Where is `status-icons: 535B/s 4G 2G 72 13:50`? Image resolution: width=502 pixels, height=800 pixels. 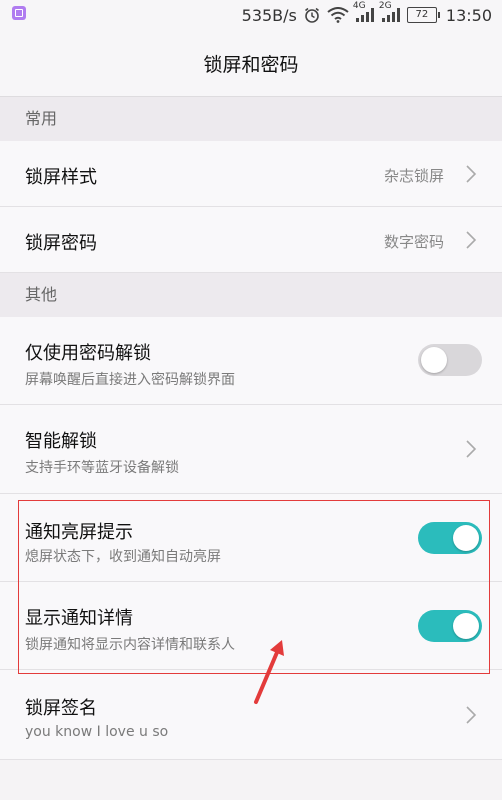 status-icons: 535B/s 4G 2G 72 13:50 is located at coordinates (367, 15).